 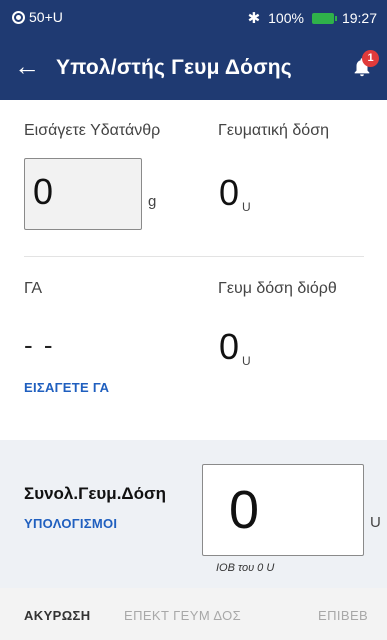 What do you see at coordinates (229, 192) in the screenshot?
I see `meal-dose-value: 0` at bounding box center [229, 192].